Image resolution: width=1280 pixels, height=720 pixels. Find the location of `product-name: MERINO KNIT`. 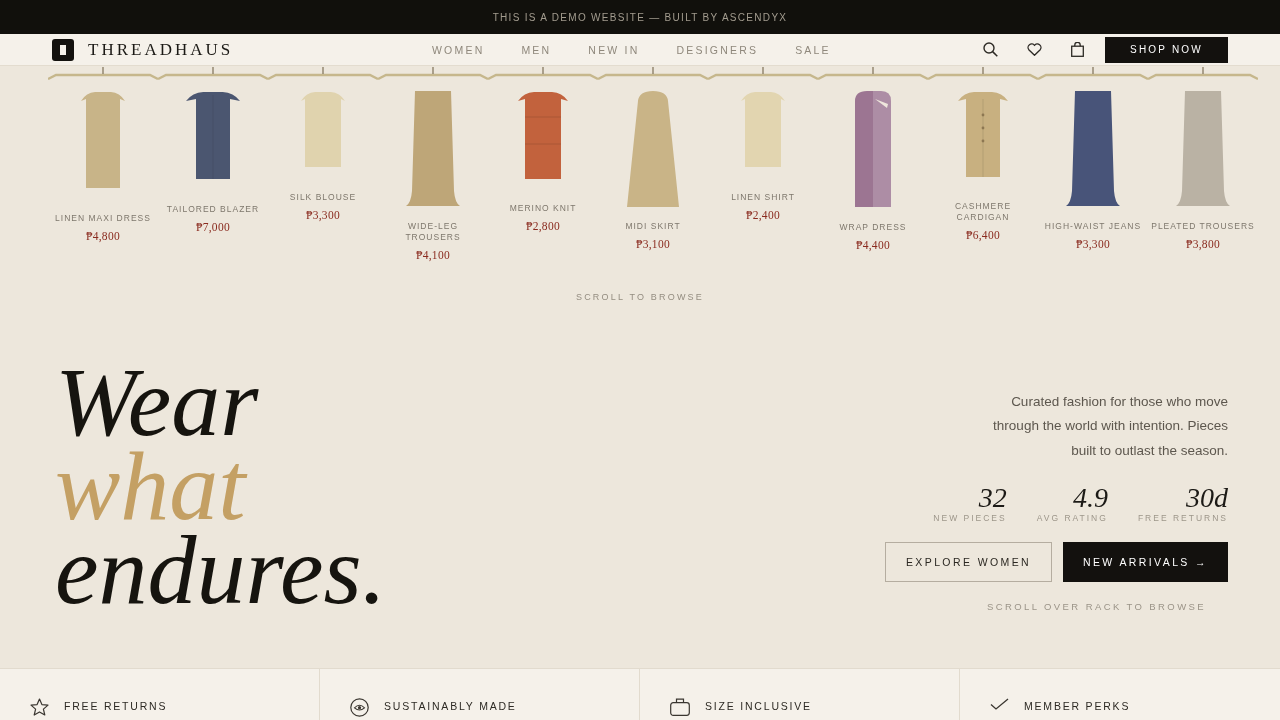

product-name: MERINO KNIT is located at coordinates (543, 208).